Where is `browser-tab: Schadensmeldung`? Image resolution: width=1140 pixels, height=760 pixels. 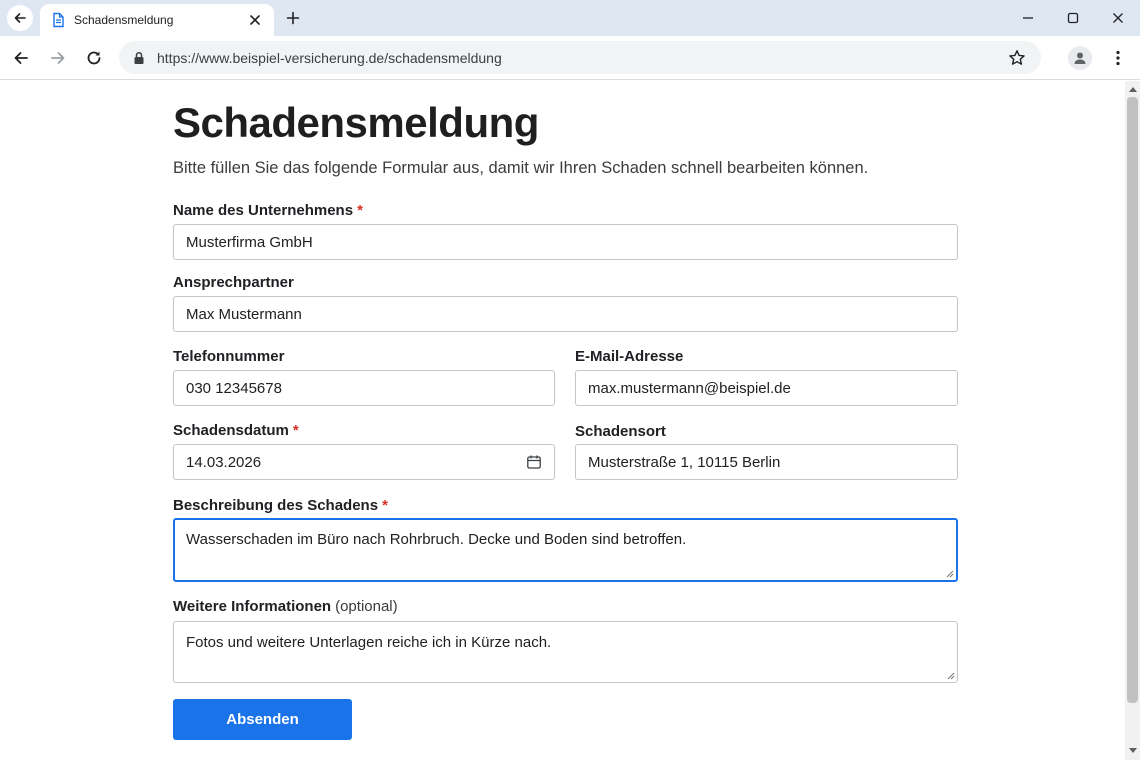 browser-tab: Schadensmeldung is located at coordinates (157, 20).